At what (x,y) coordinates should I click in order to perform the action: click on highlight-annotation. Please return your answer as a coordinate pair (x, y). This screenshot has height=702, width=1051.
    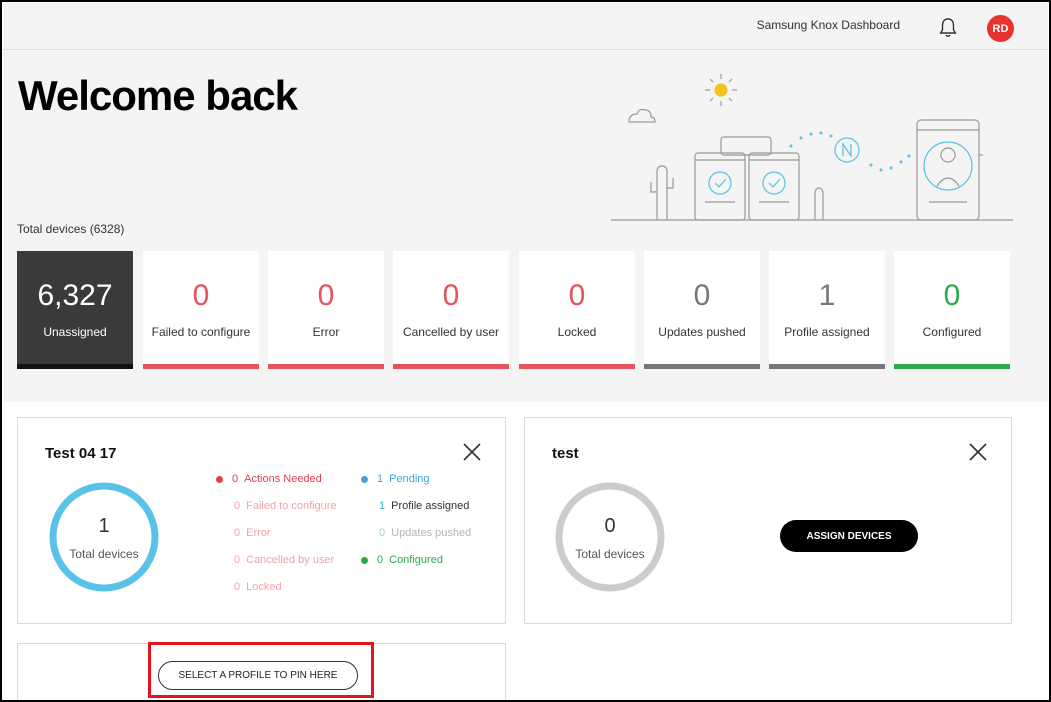
    Looking at the image, I should click on (261, 670).